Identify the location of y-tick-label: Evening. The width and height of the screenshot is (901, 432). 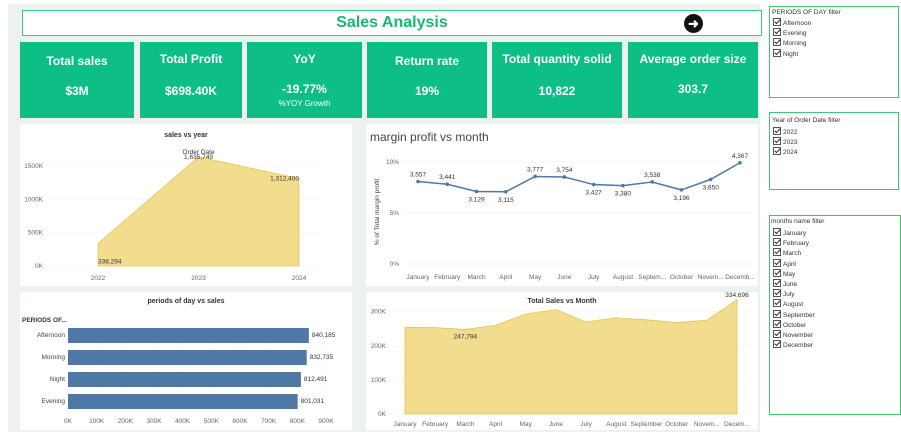
(54, 401).